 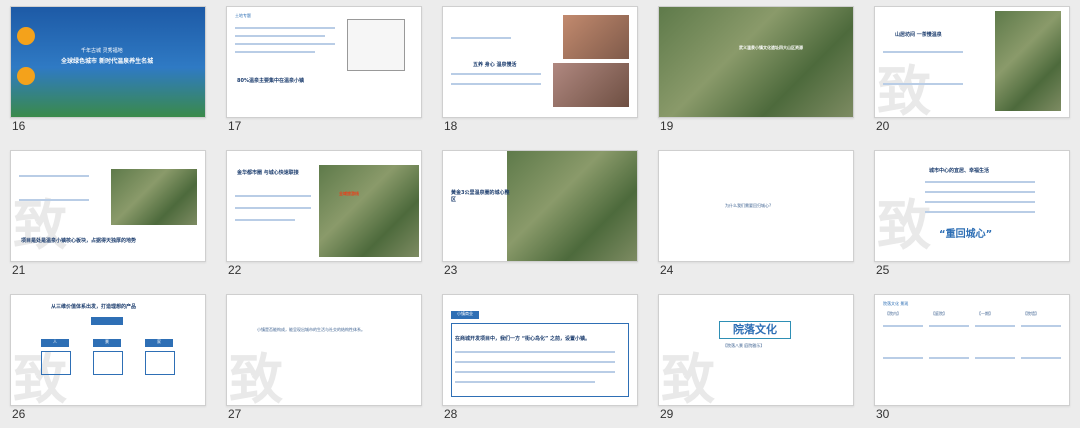 I want to click on slide-title: 全球绿色城市 新时代温泉养生名城, so click(x=107, y=61).